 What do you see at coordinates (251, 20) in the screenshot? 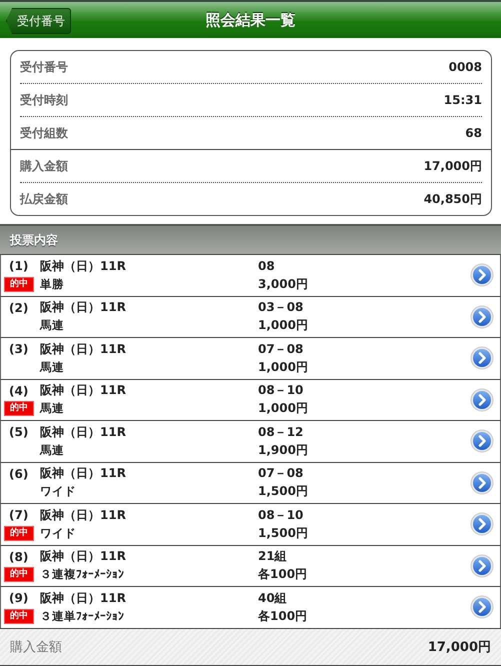
I see `page-title: 照会結果一覧` at bounding box center [251, 20].